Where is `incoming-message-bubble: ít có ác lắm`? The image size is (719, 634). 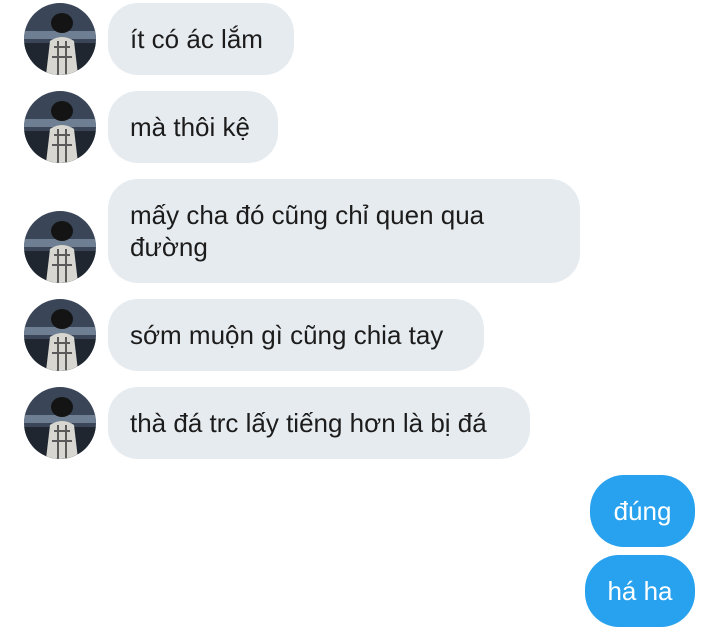 incoming-message-bubble: ít có ác lắm is located at coordinates (201, 39).